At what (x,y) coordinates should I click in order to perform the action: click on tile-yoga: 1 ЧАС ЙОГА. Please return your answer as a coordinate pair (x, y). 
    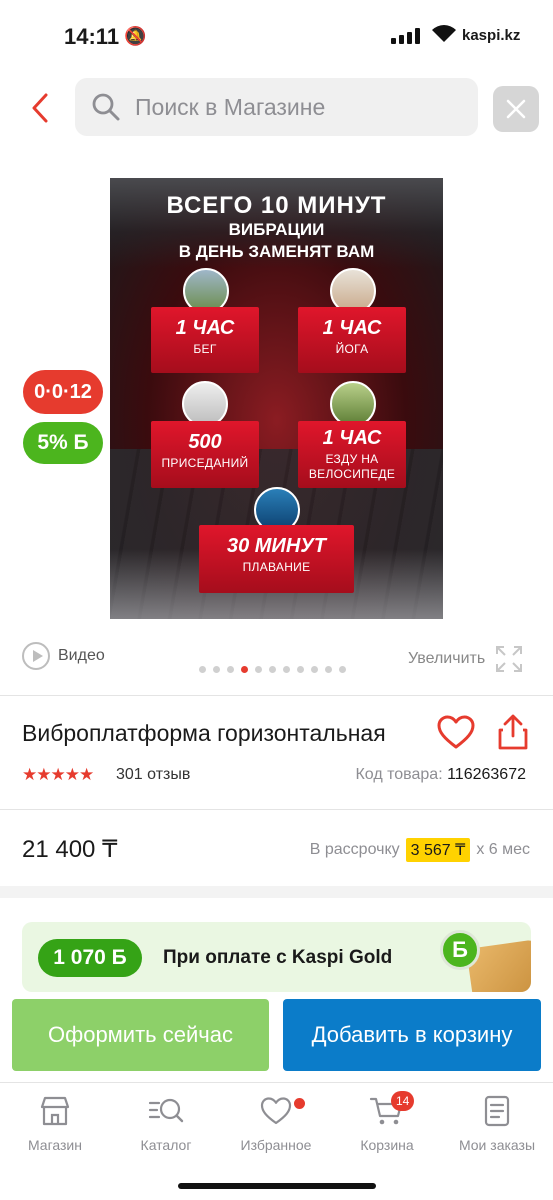
    Looking at the image, I should click on (352, 340).